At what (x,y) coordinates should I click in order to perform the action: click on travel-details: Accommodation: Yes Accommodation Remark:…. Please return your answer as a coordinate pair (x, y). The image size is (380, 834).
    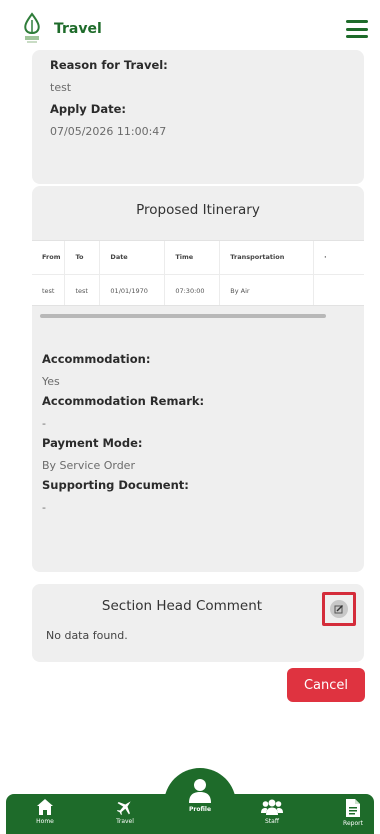
    Looking at the image, I should click on (118, 433).